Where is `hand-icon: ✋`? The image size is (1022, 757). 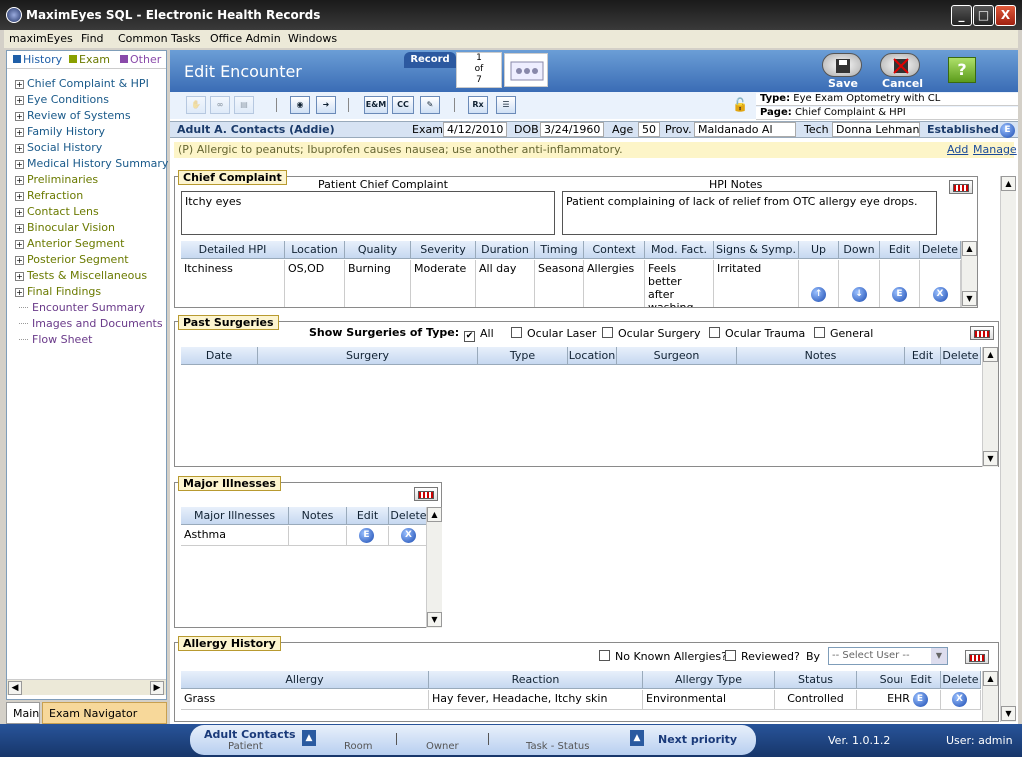 hand-icon: ✋ is located at coordinates (196, 105).